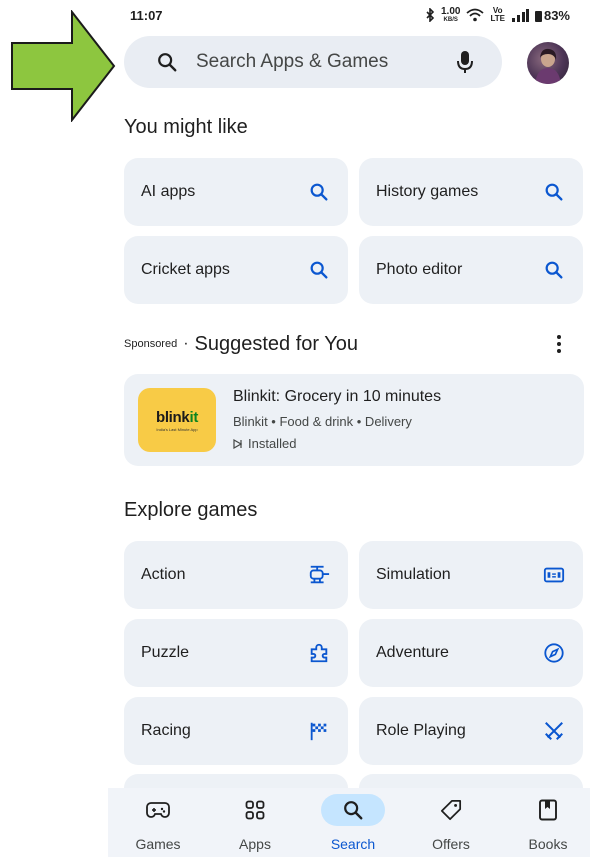 The height and width of the screenshot is (857, 590). I want to click on app-install-status: Installed, so click(264, 443).